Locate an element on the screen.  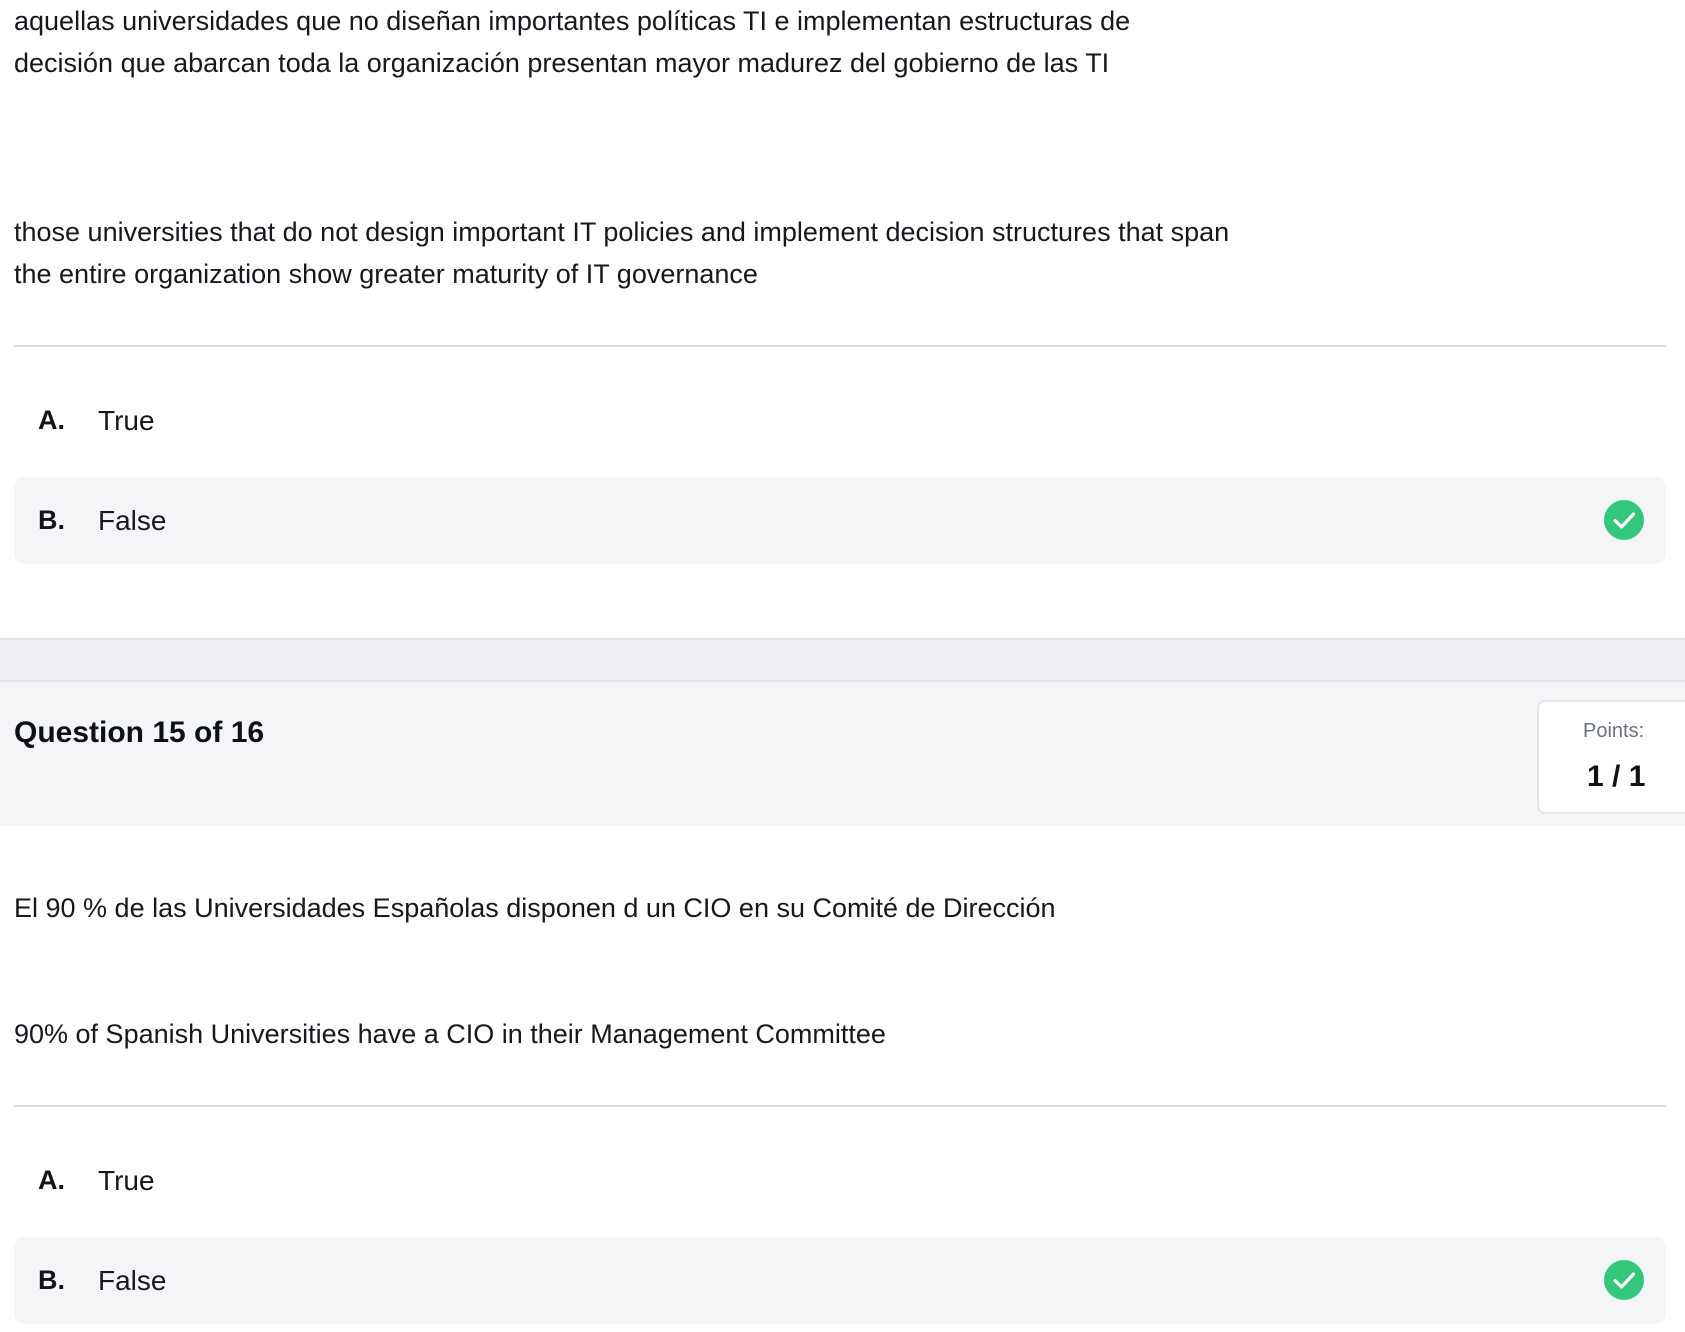
card-separator is located at coordinates (842, 660).